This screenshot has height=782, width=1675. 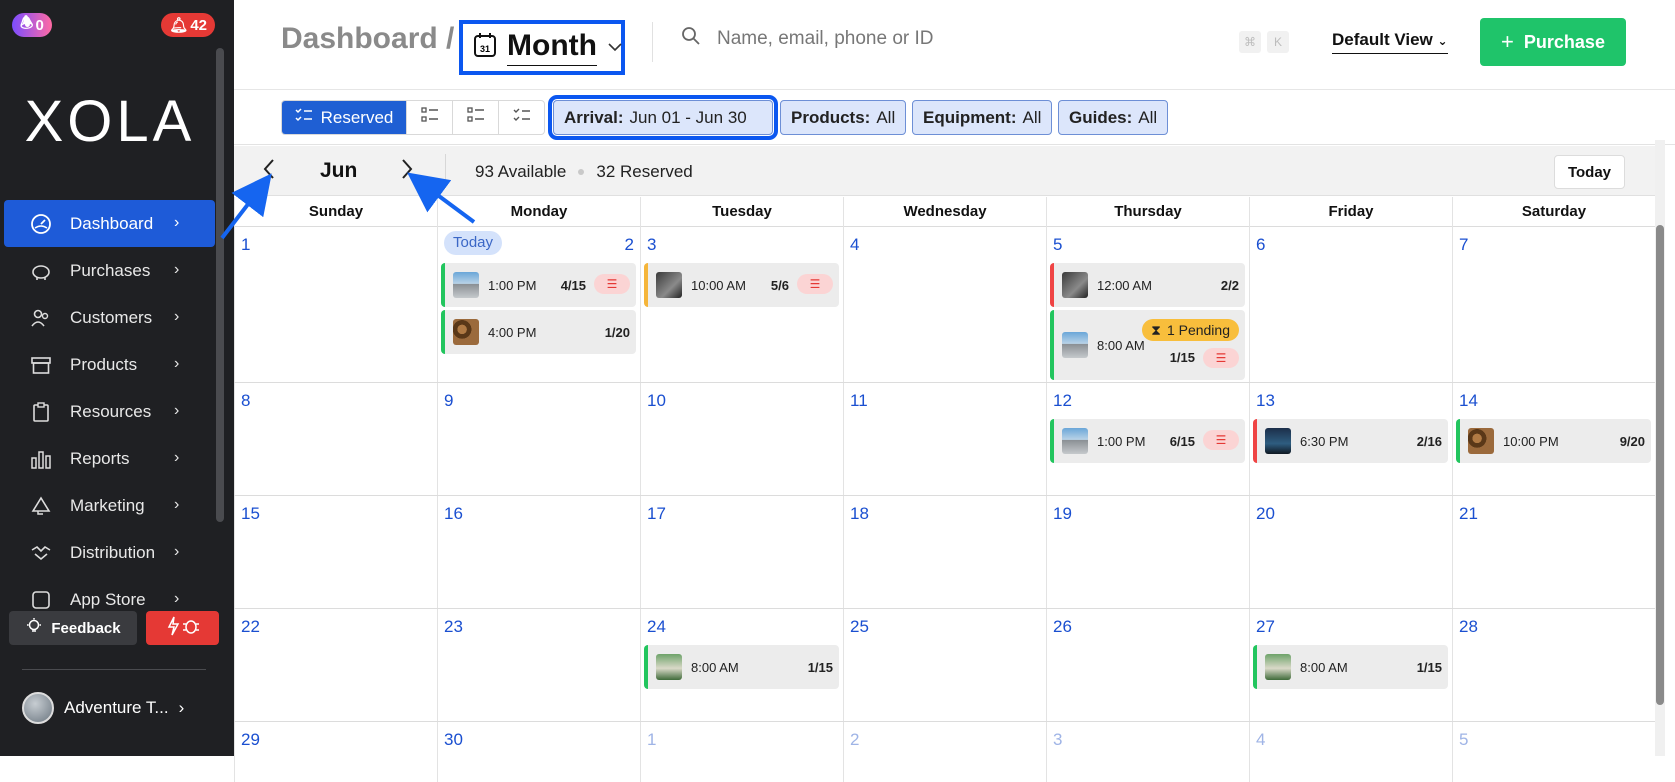 I want to click on view-selector: 31 Month, so click(x=542, y=47).